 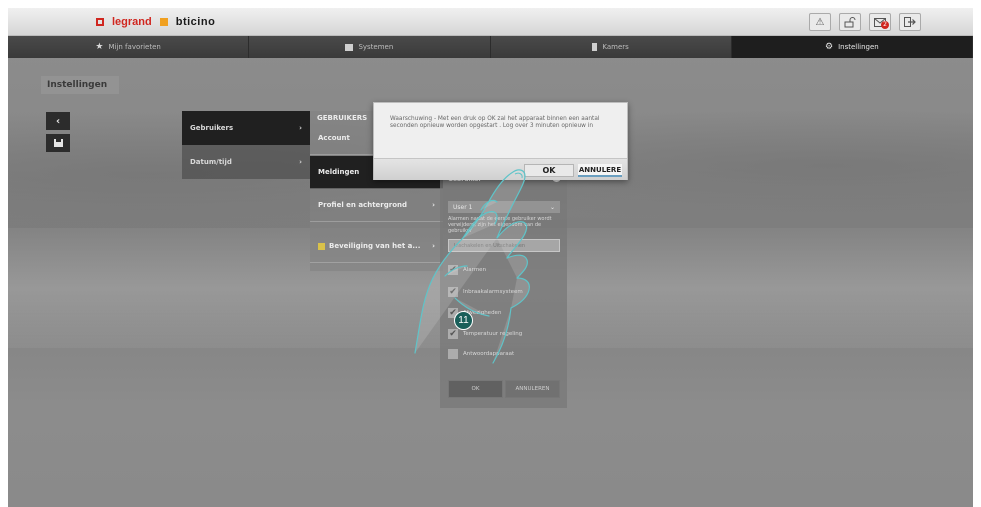 What do you see at coordinates (134, 47) in the screenshot?
I see `tab-favorites-label: Mijn favorieten` at bounding box center [134, 47].